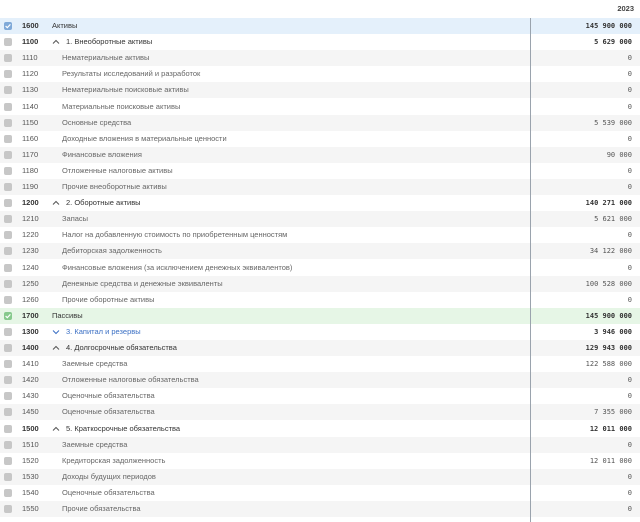  Describe the element at coordinates (320, 187) in the screenshot. I see `table-row: 1190 Прочие внеоборотные активы 0` at that location.